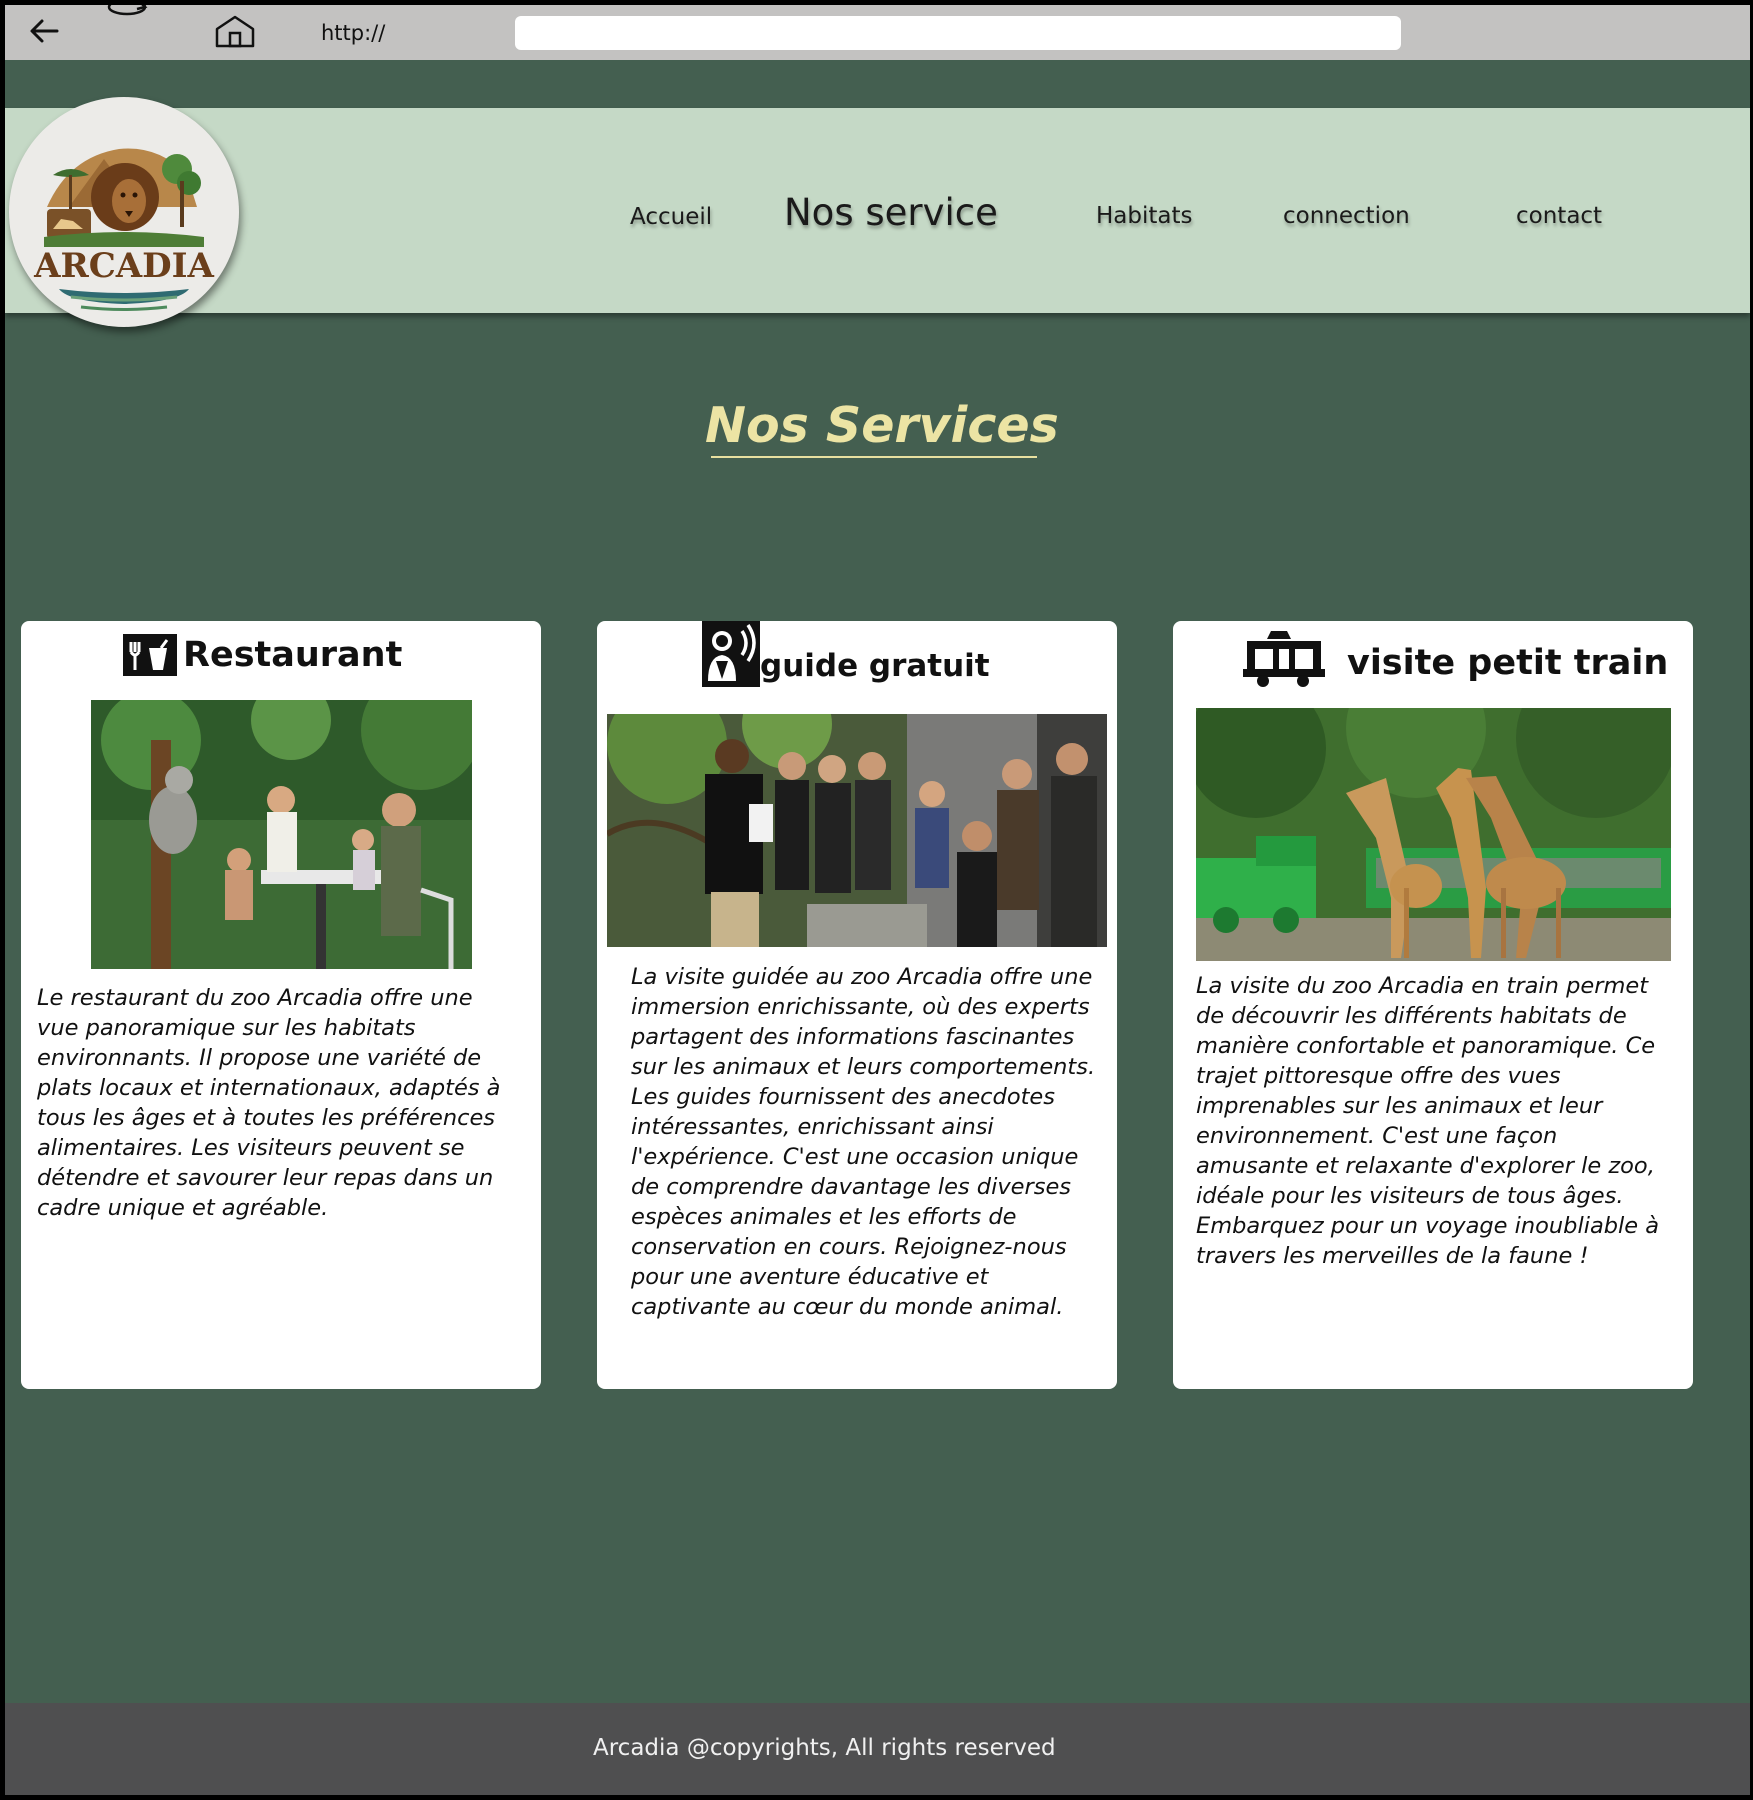 This screenshot has width=1753, height=1800. What do you see at coordinates (857, 830) in the screenshot?
I see `guided-tour-photo` at bounding box center [857, 830].